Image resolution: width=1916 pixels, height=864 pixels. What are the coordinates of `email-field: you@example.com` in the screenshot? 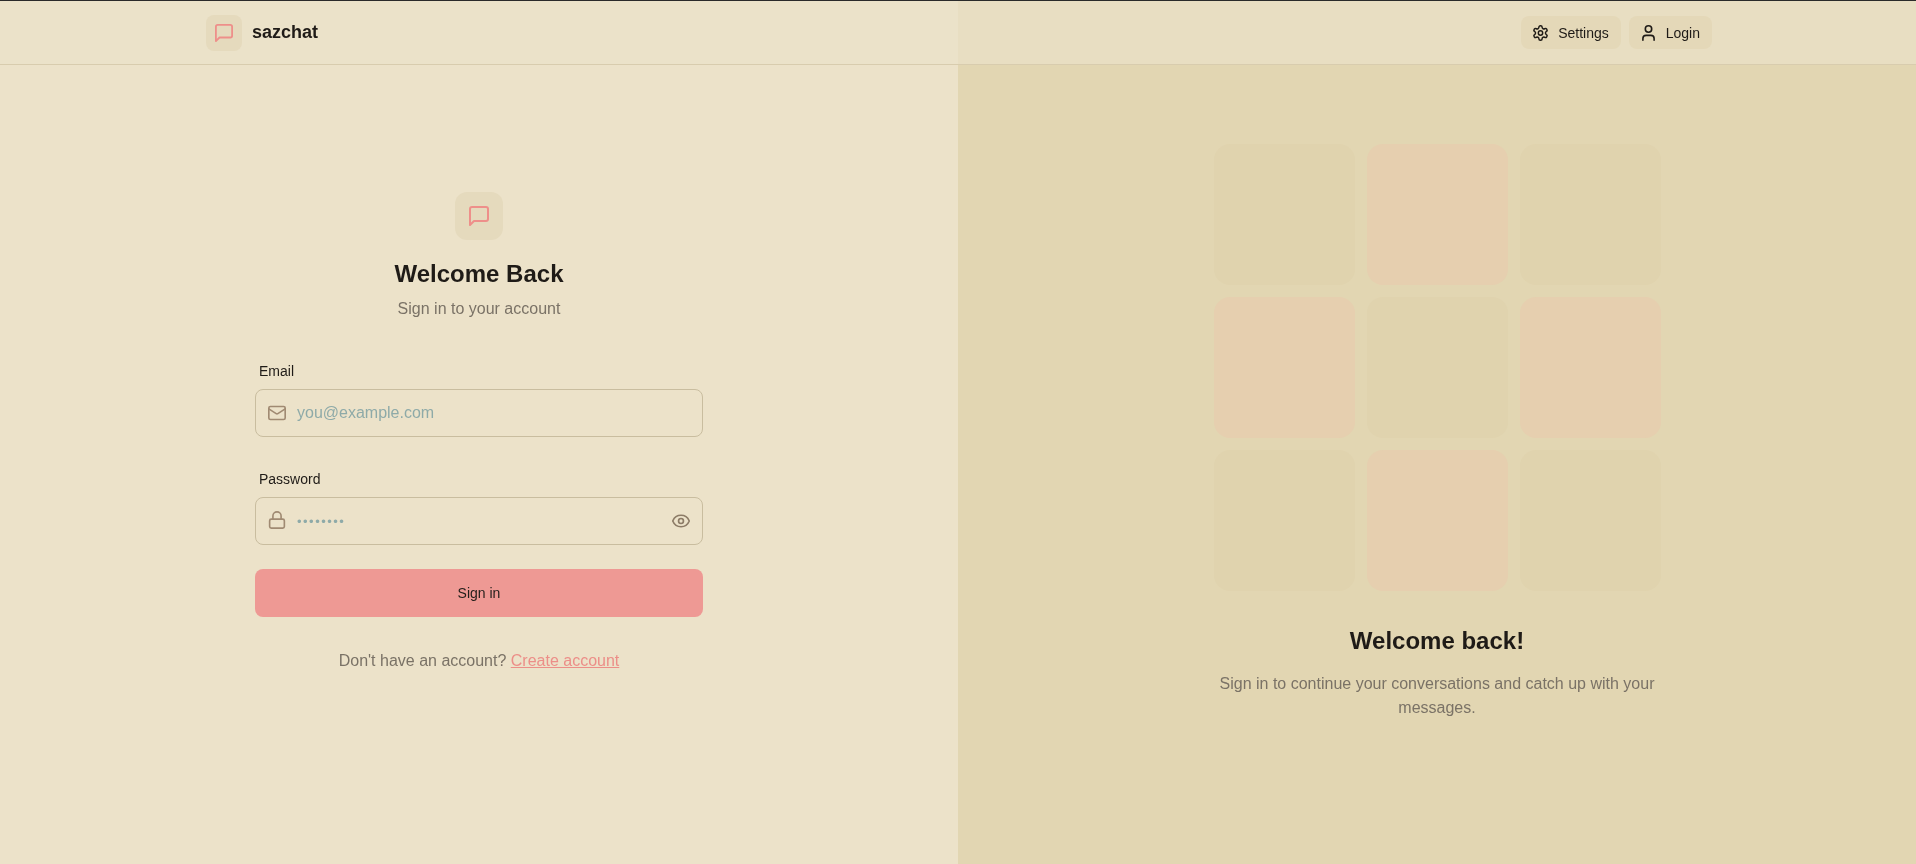 It's located at (479, 412).